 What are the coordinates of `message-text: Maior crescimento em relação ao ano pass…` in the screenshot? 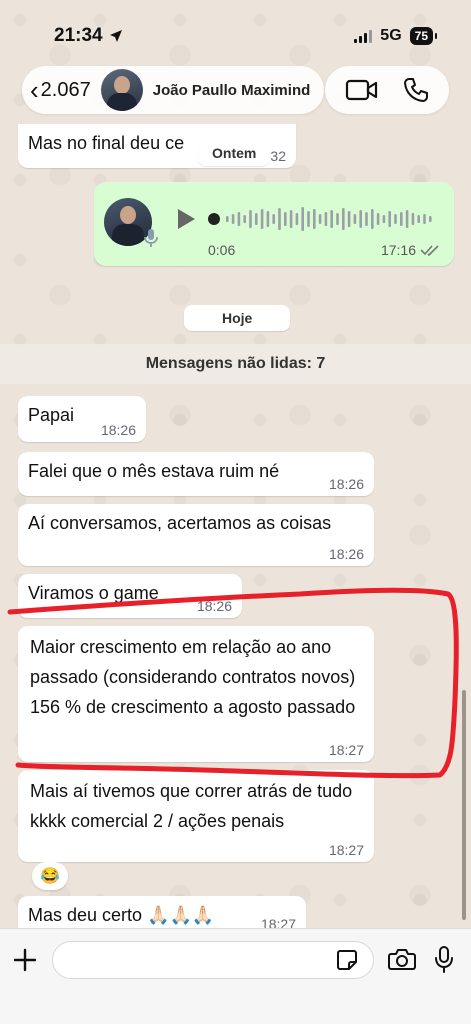 It's located at (193, 677).